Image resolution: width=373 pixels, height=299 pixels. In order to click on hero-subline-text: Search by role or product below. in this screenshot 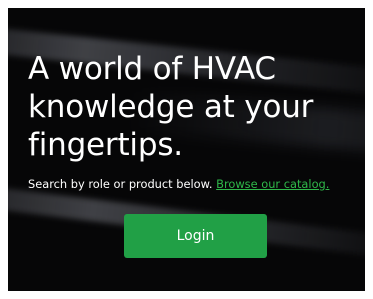, I will do `click(122, 184)`.